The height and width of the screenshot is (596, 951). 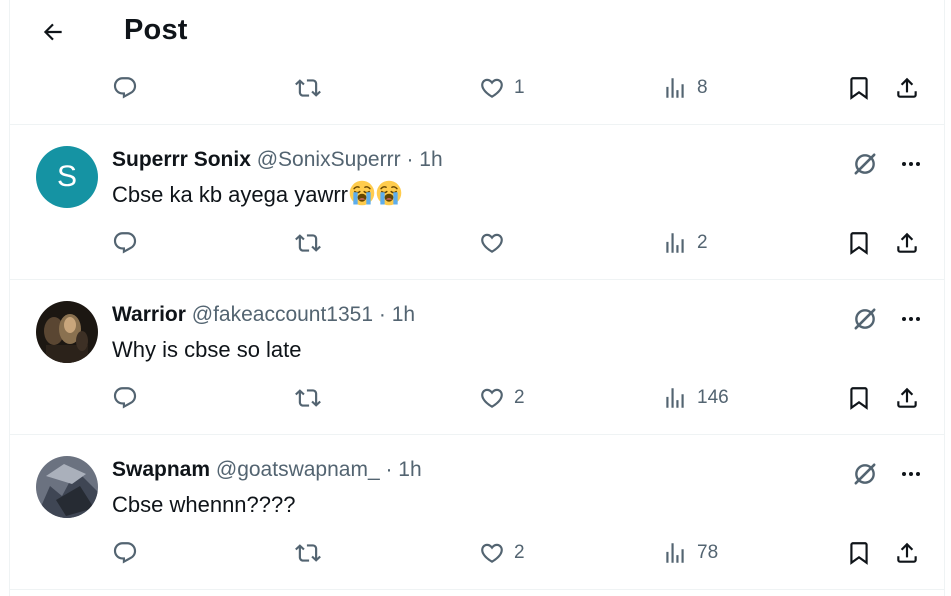 I want to click on avatar-letter: S, so click(x=66, y=176).